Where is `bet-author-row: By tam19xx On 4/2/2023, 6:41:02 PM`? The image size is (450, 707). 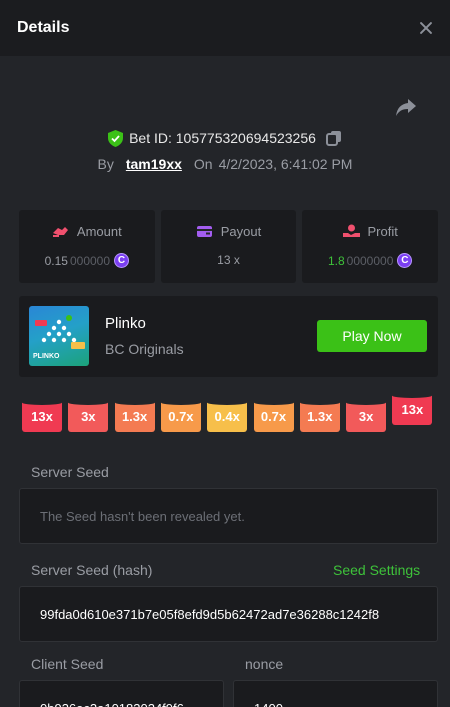 bet-author-row: By tam19xx On 4/2/2023, 6:41:02 PM is located at coordinates (225, 164).